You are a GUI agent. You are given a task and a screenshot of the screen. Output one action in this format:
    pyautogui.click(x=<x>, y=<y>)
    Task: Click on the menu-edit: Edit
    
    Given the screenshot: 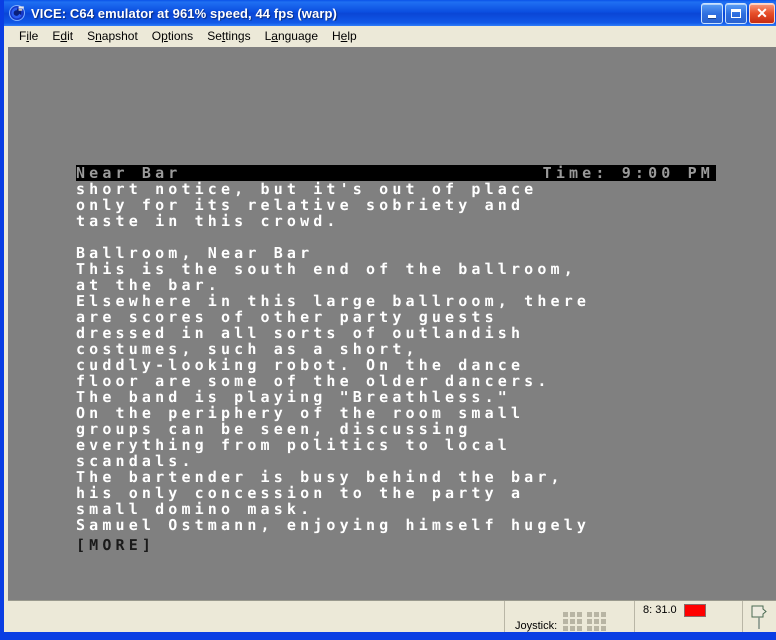 What is the action you would take?
    pyautogui.click(x=62, y=36)
    